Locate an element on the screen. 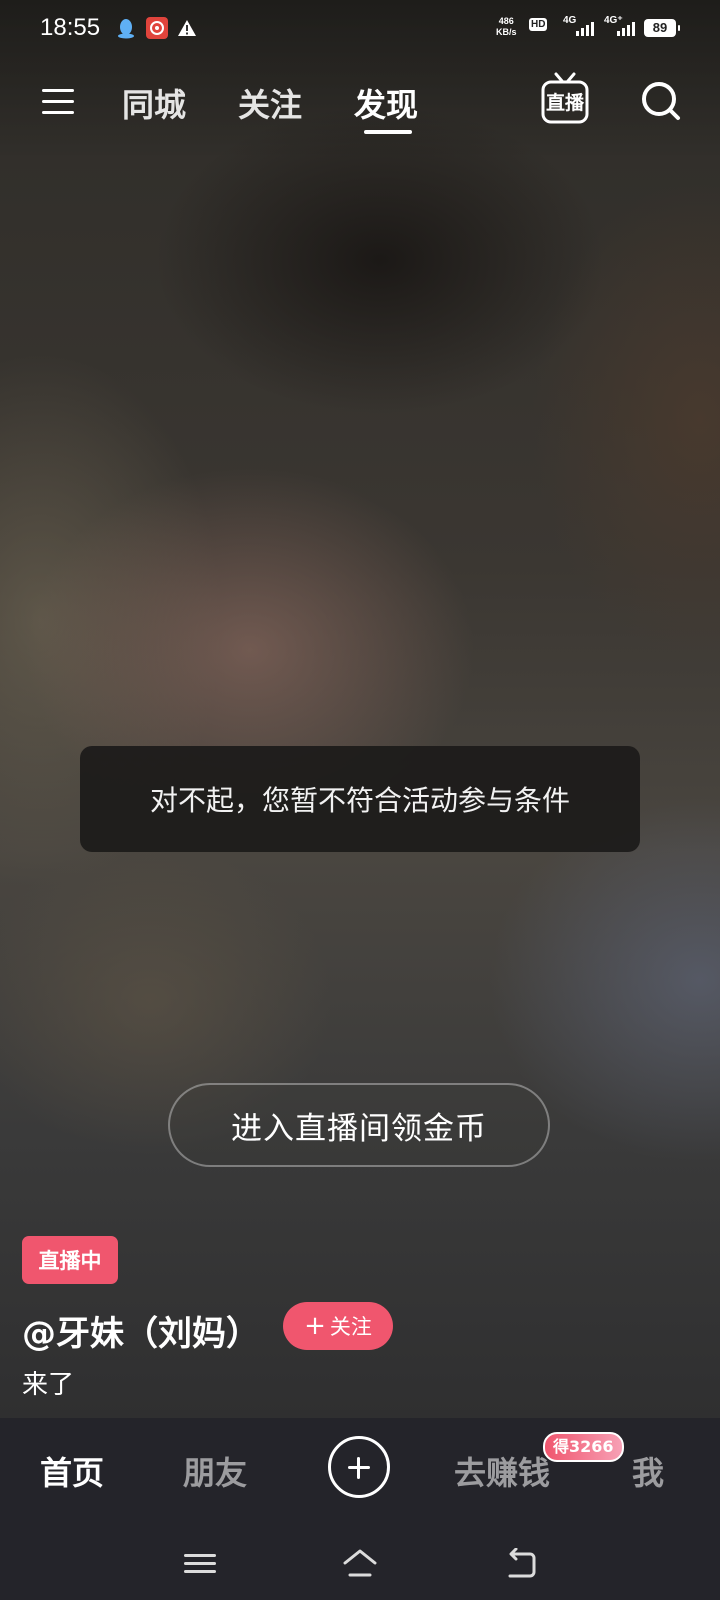  bottom-tab-bar: 首页 朋友 去赚钱 得3266 我 is located at coordinates (360, 1473).